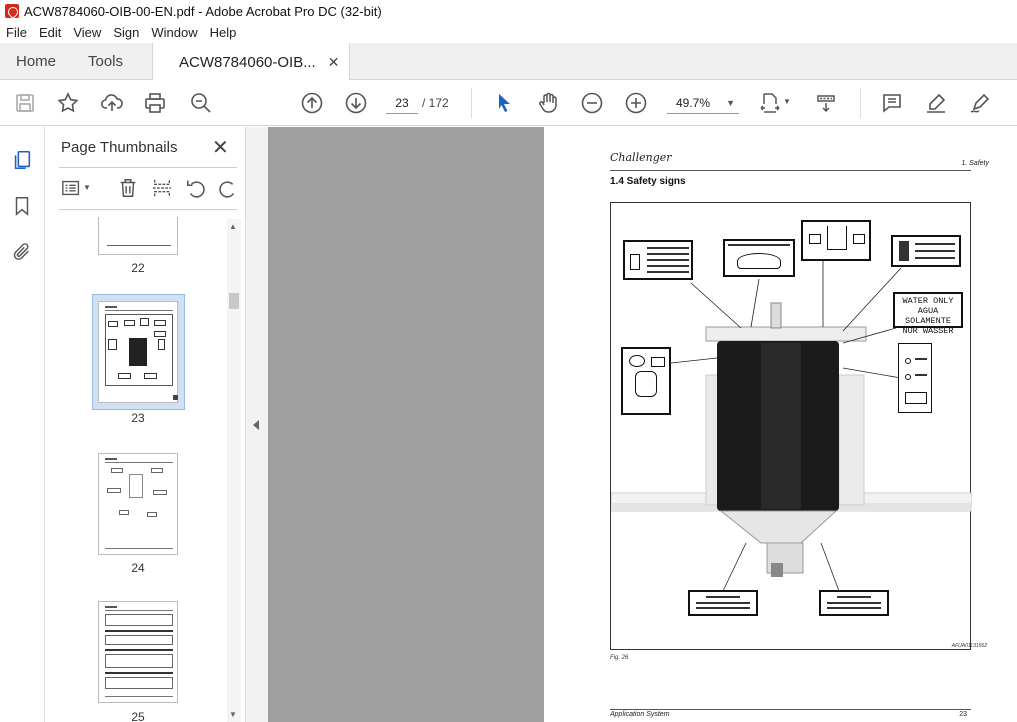 This screenshot has width=1017, height=722. What do you see at coordinates (138, 716) in the screenshot?
I see `page-thumbnail-label: 25` at bounding box center [138, 716].